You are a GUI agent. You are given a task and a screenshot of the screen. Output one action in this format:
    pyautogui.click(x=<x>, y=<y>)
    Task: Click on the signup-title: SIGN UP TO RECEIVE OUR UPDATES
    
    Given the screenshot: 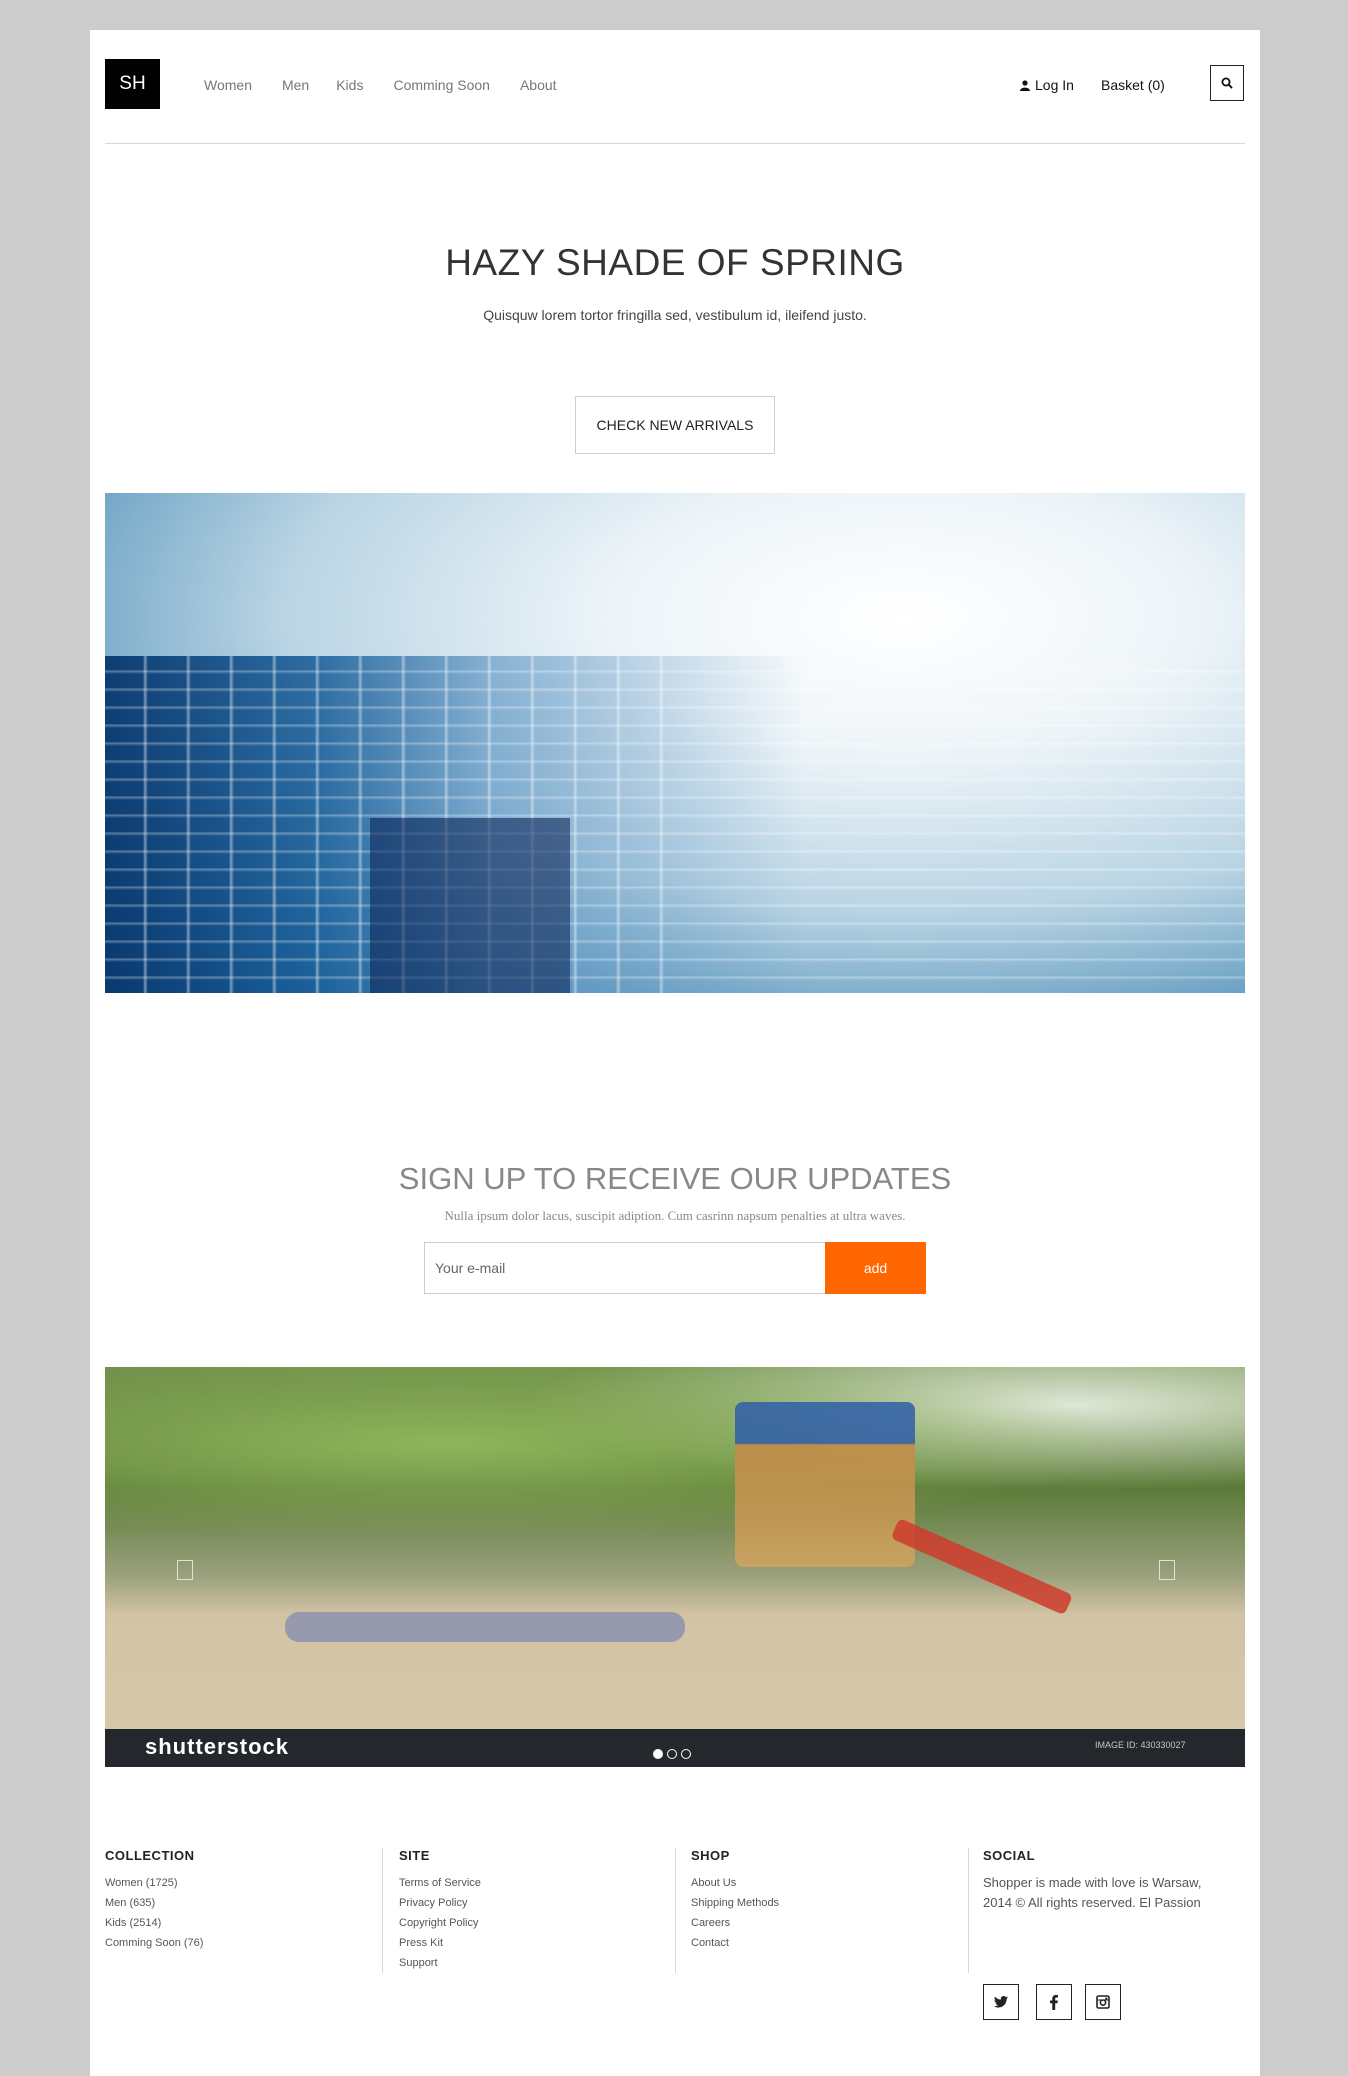 What is the action you would take?
    pyautogui.click(x=675, y=1178)
    